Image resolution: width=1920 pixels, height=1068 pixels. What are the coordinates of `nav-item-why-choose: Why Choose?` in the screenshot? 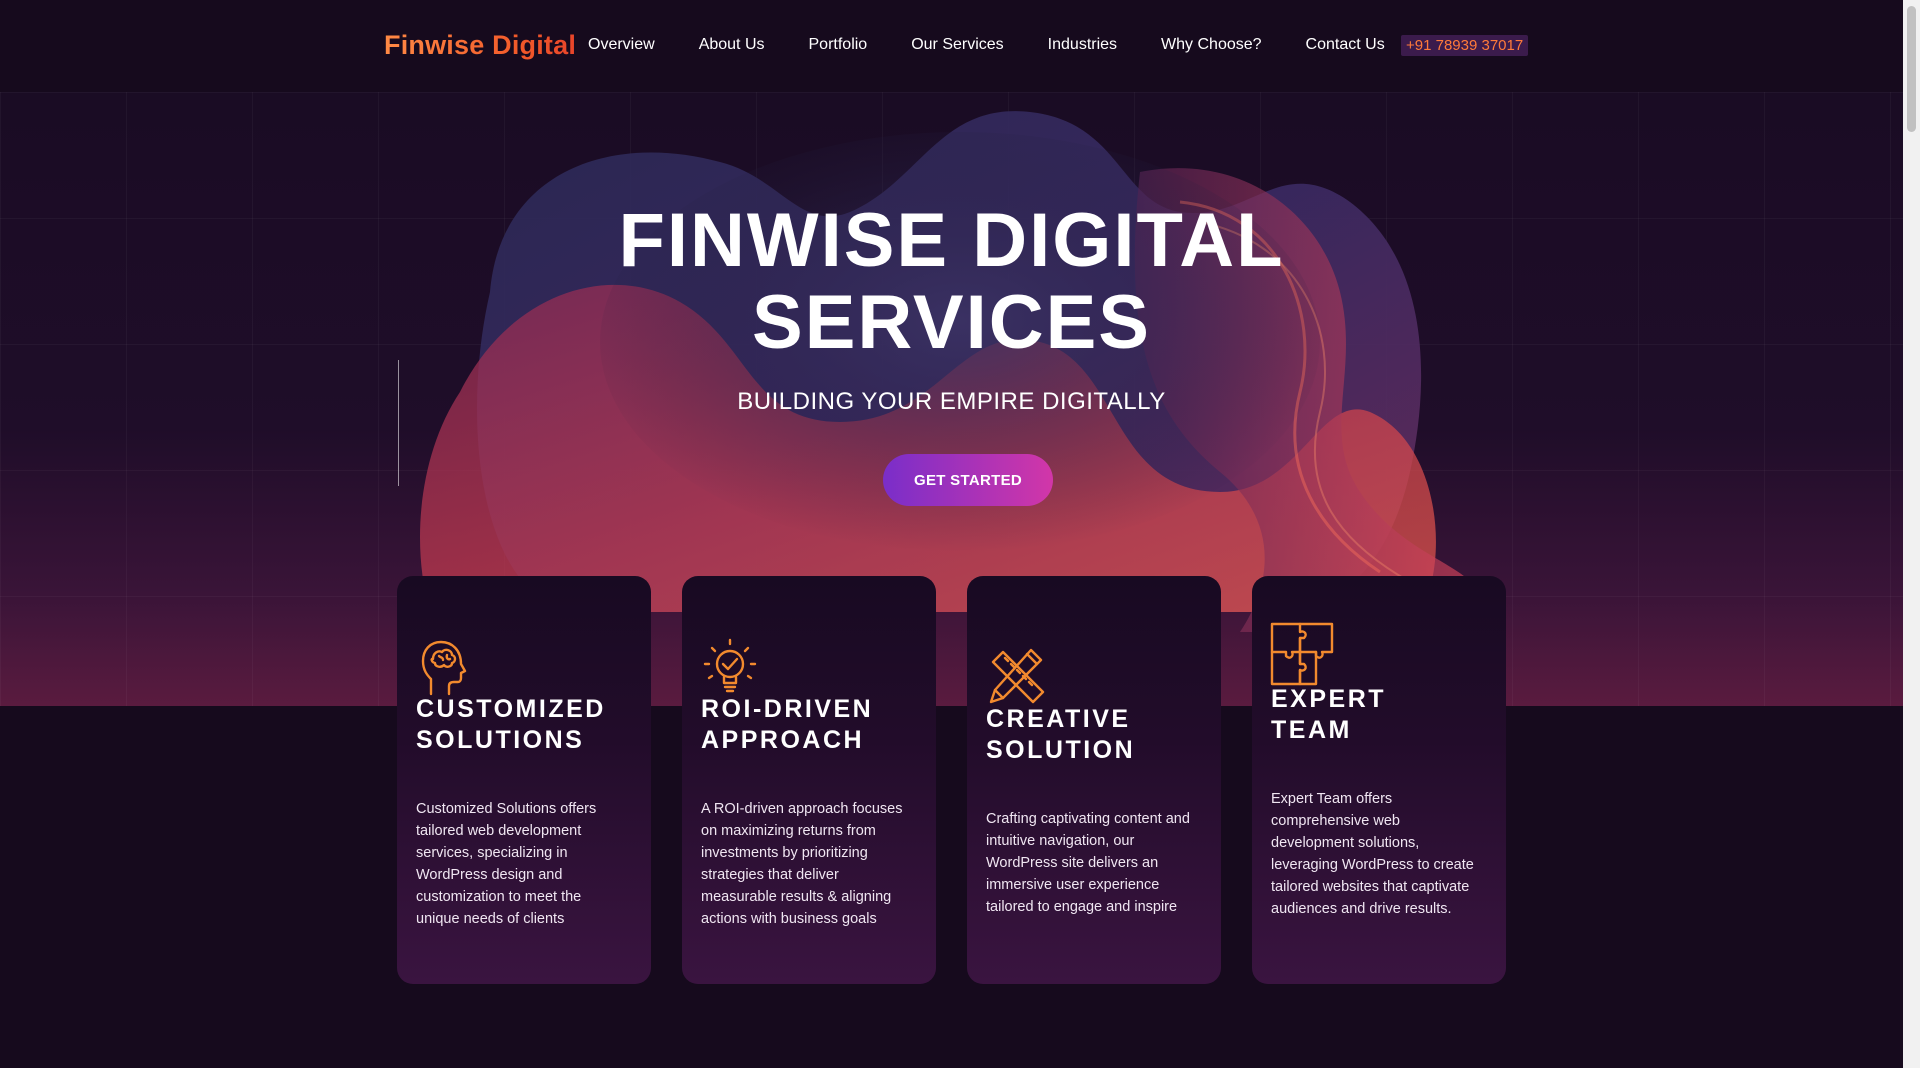 It's located at (1211, 45).